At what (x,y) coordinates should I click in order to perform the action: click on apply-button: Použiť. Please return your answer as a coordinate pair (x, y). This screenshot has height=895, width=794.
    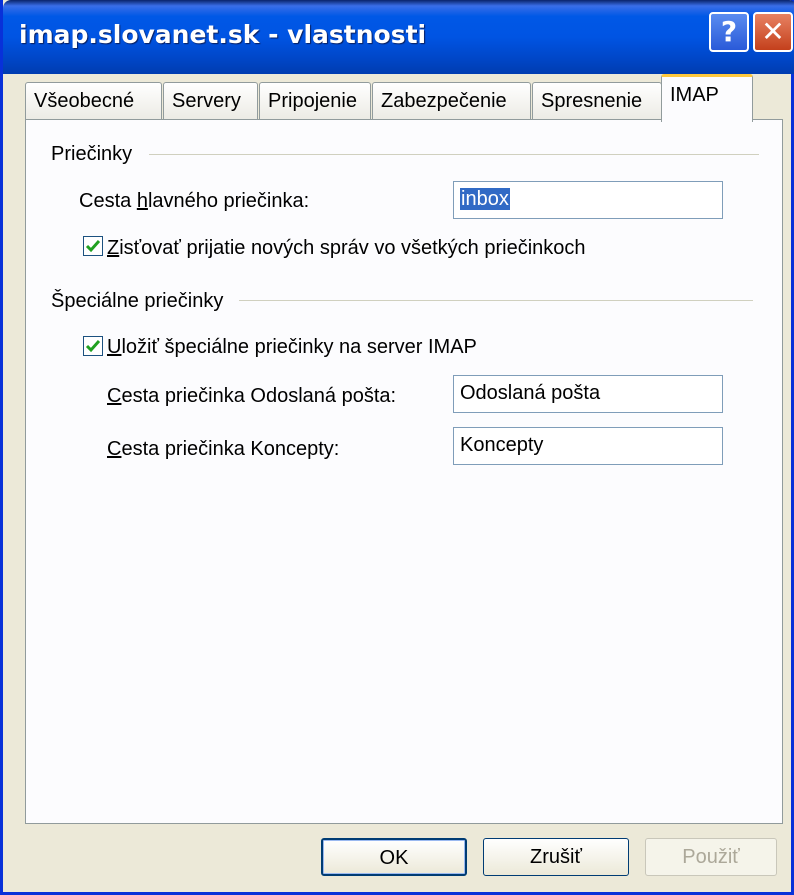
    Looking at the image, I should click on (711, 857).